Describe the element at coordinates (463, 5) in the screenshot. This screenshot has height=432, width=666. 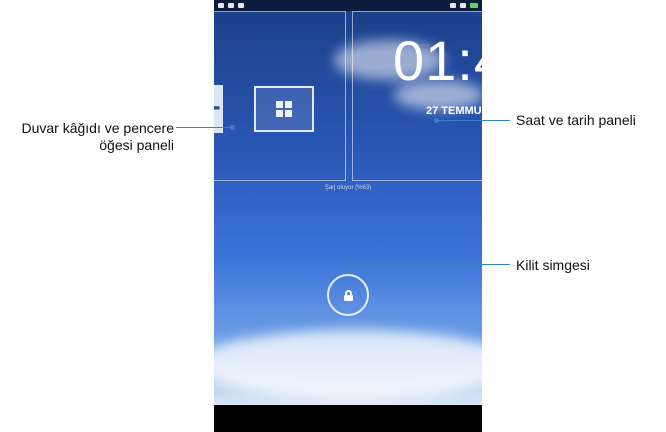
I see `wifi-icon` at that location.